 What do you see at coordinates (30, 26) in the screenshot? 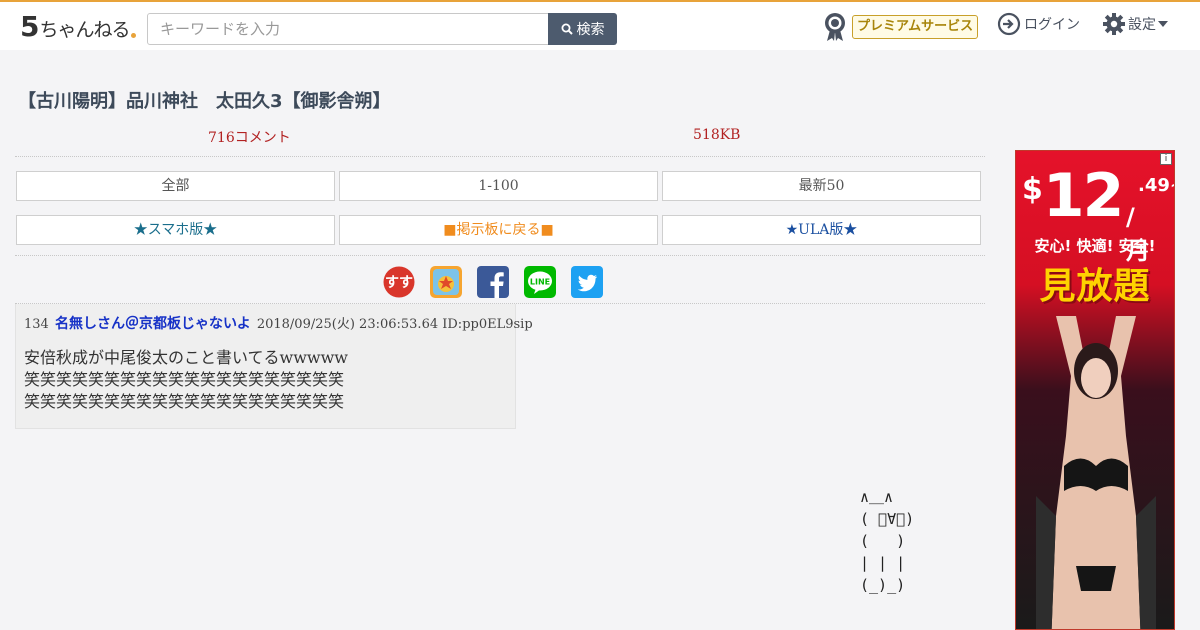
I see `logo-five: 5` at bounding box center [30, 26].